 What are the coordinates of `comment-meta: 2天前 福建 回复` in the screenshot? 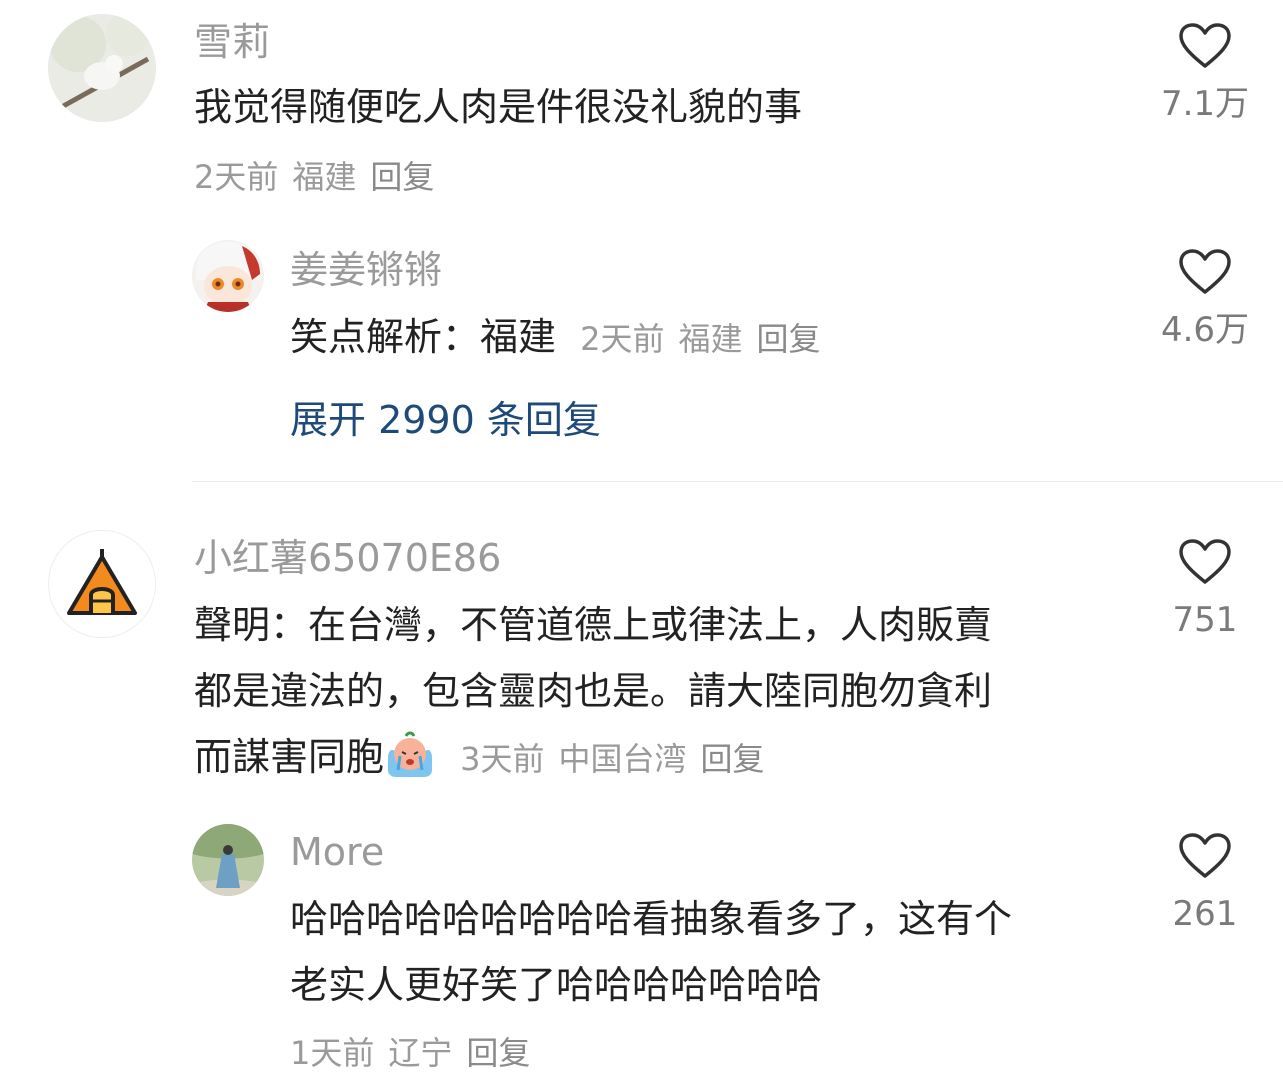 It's located at (321, 177).